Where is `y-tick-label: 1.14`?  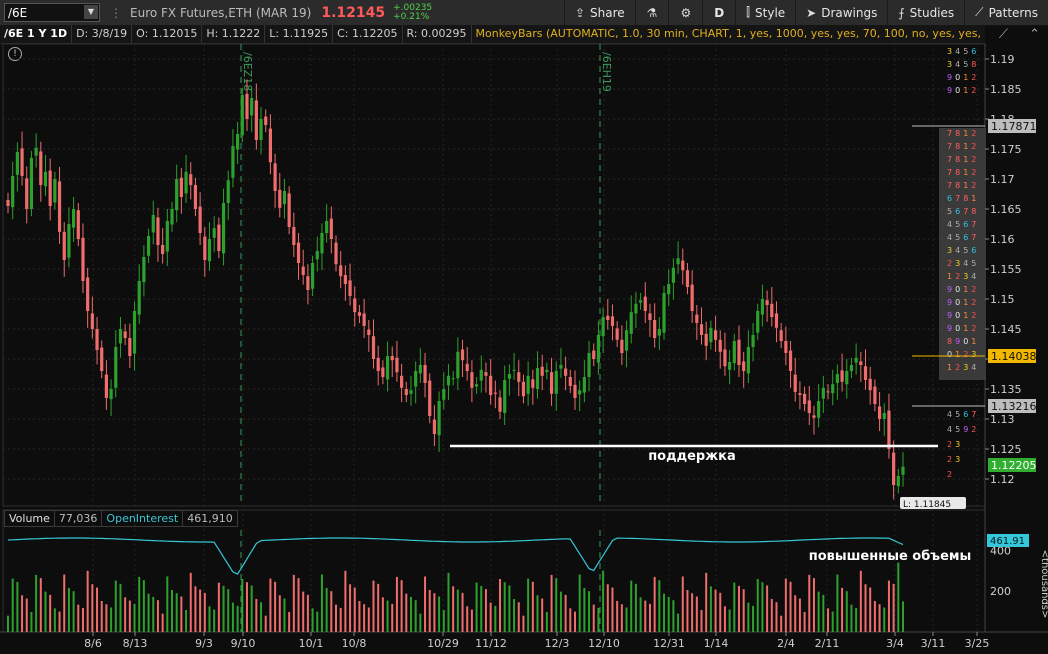 y-tick-label: 1.14 is located at coordinates (1002, 359).